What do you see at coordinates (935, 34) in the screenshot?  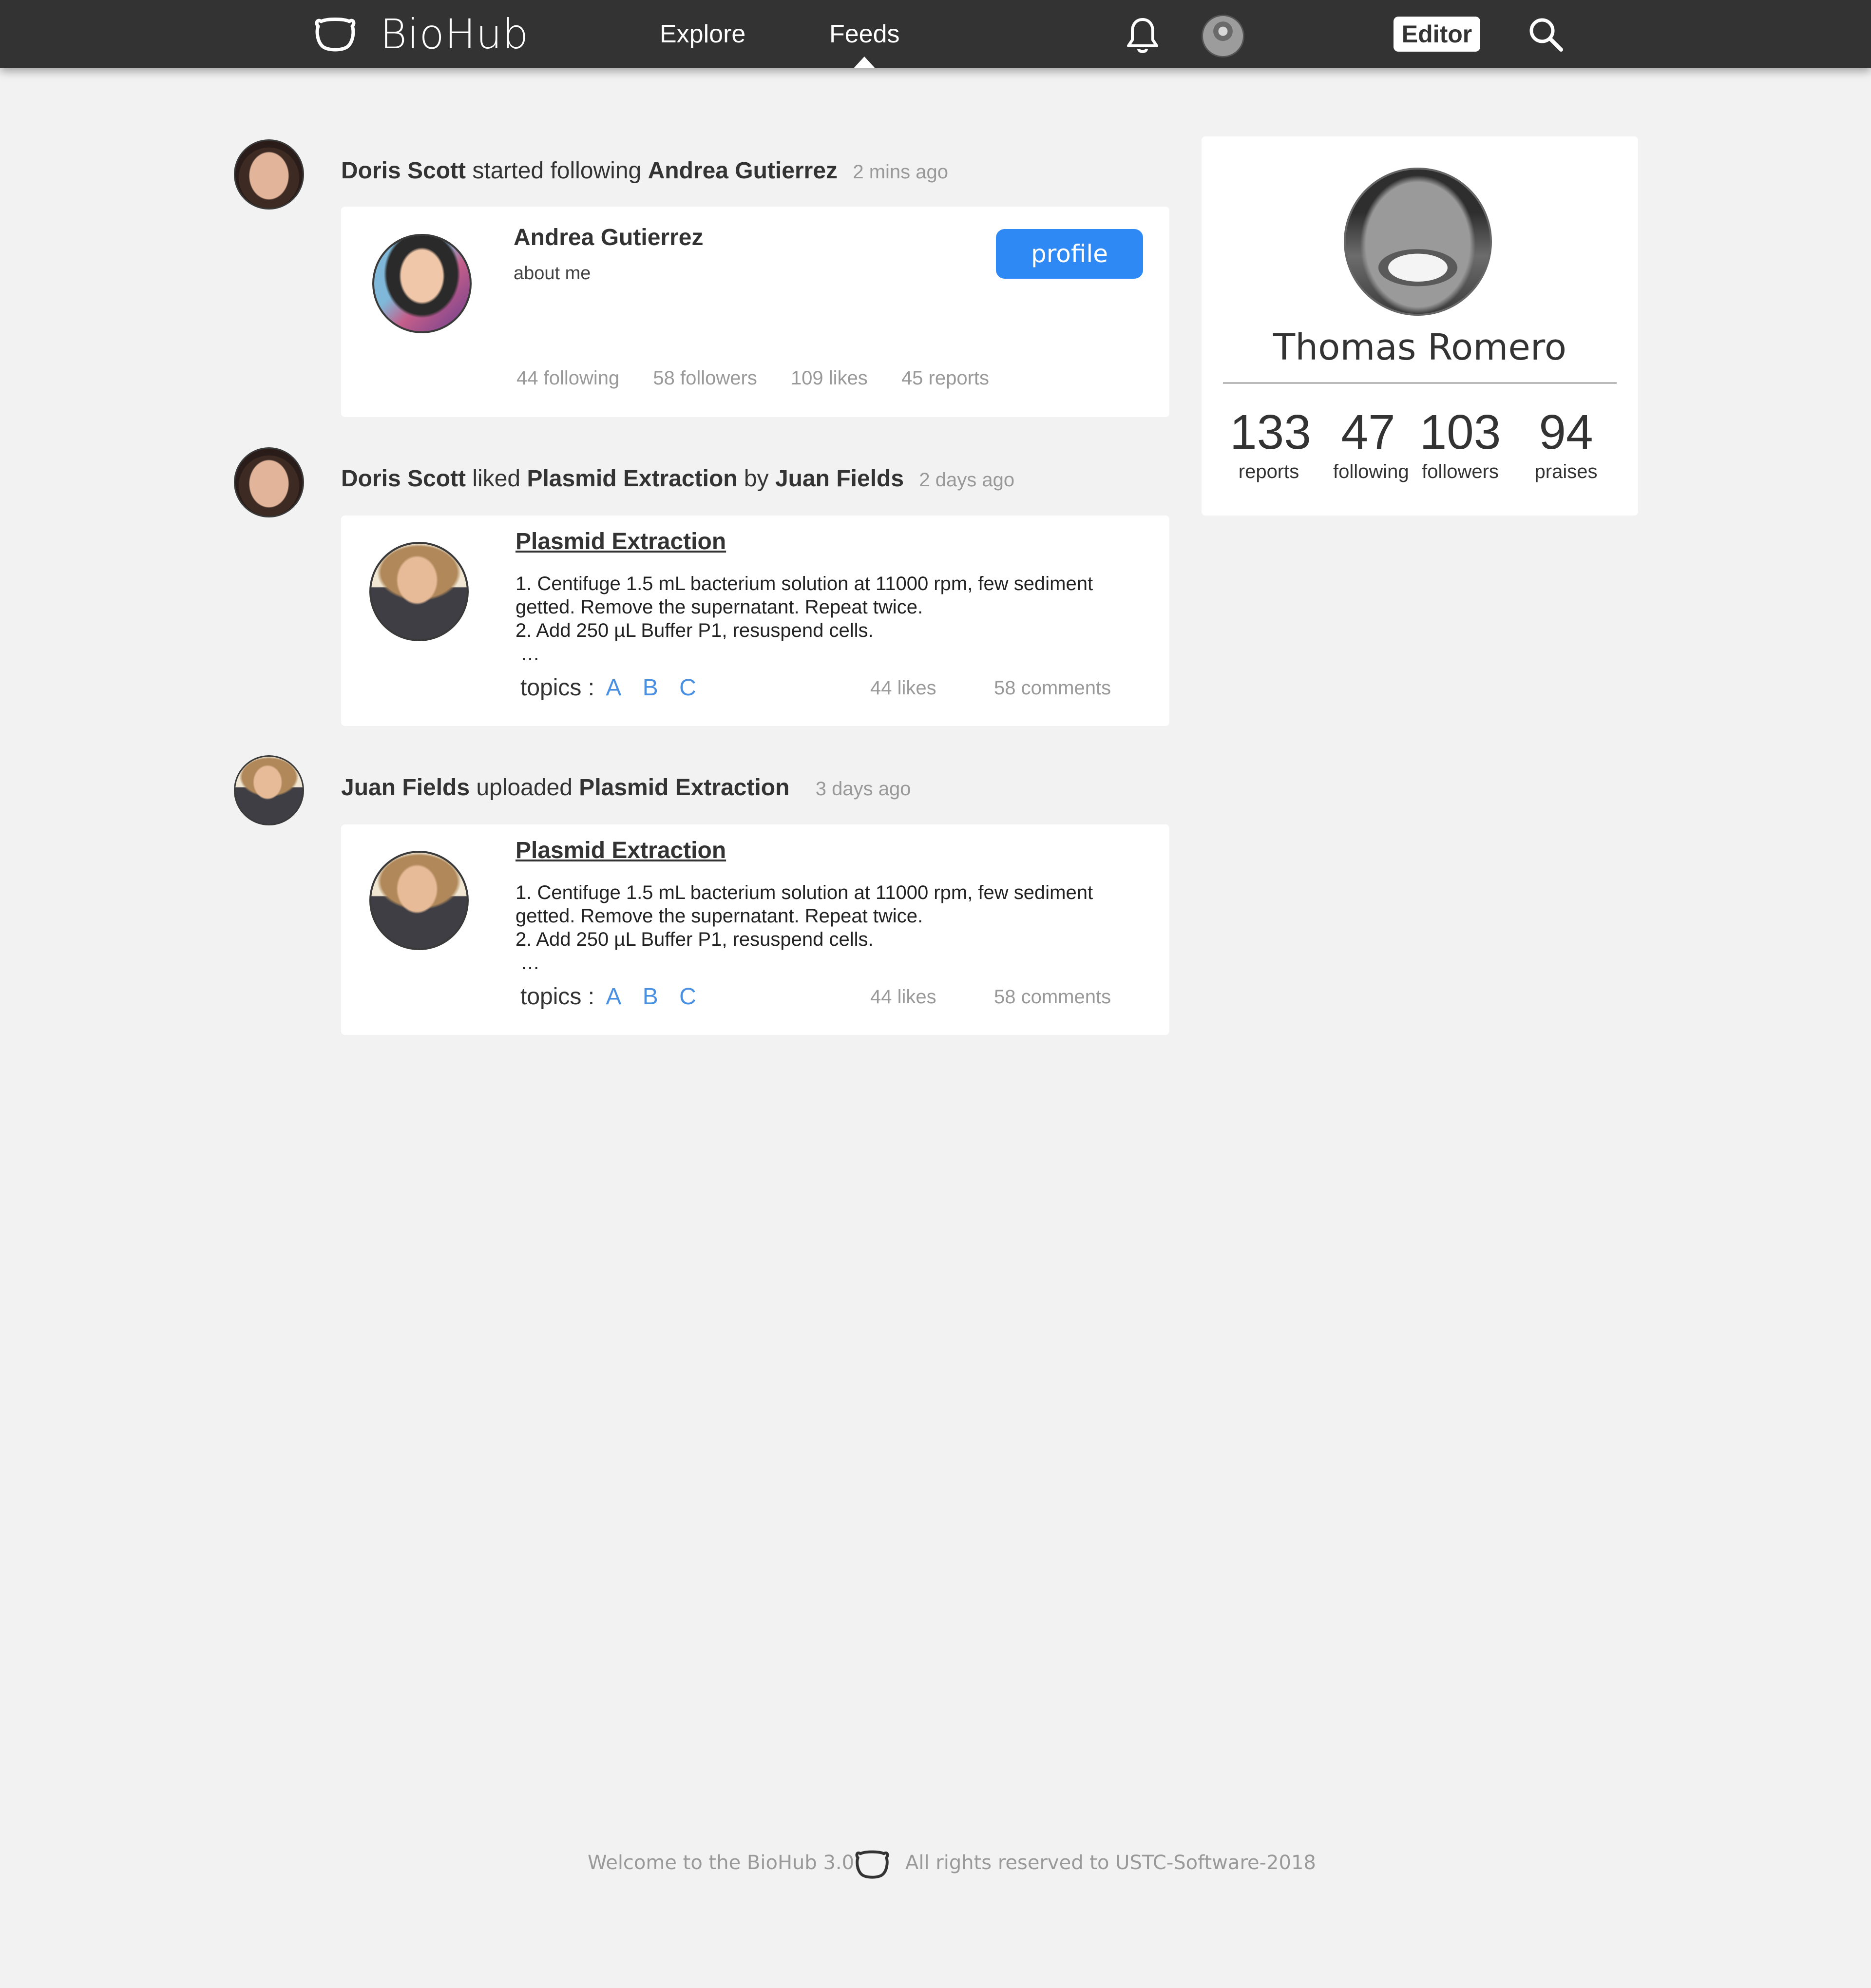 I see `top-navbar: BioHub Explore Feeds Editor` at bounding box center [935, 34].